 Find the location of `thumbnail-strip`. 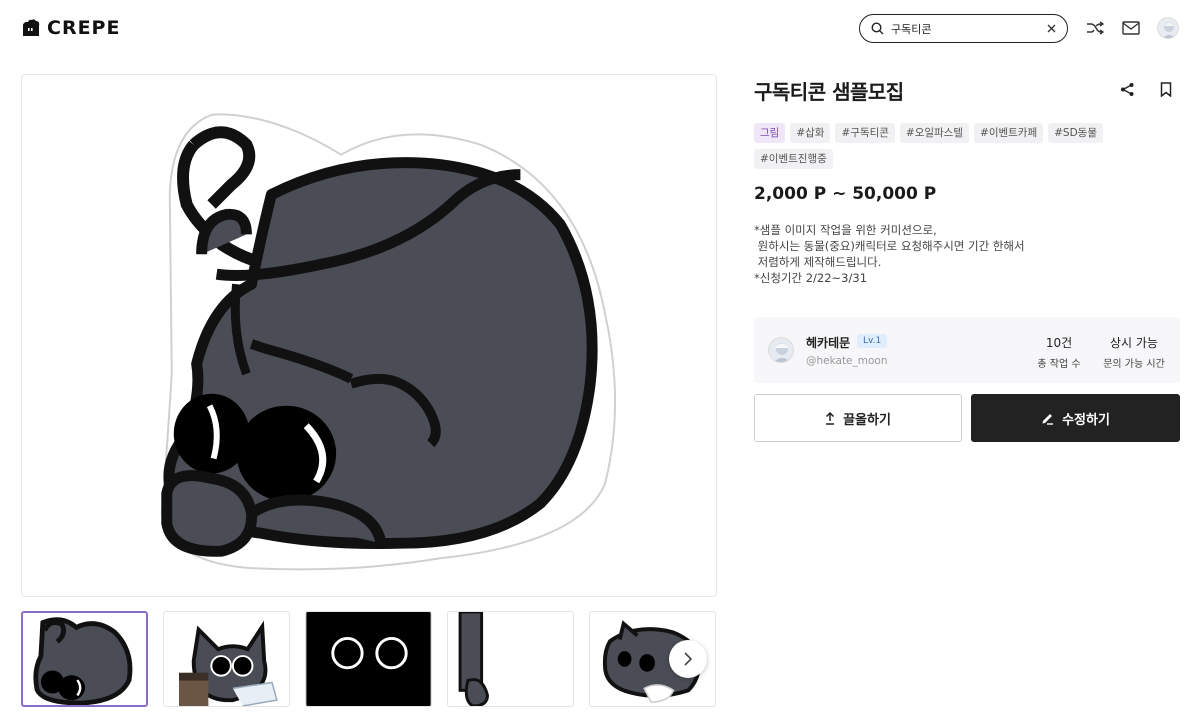

thumbnail-strip is located at coordinates (369, 659).